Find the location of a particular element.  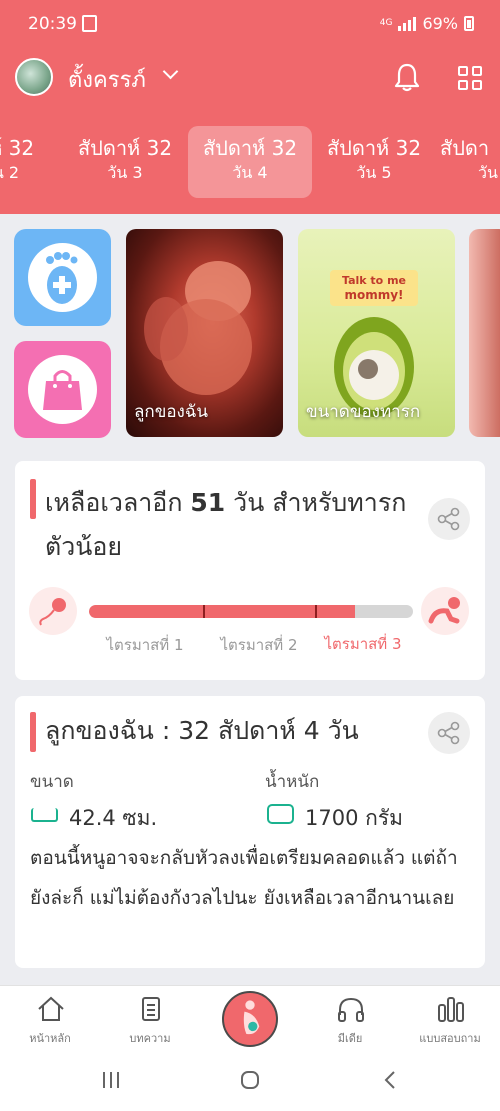

bag-icon-bg is located at coordinates (62, 389).